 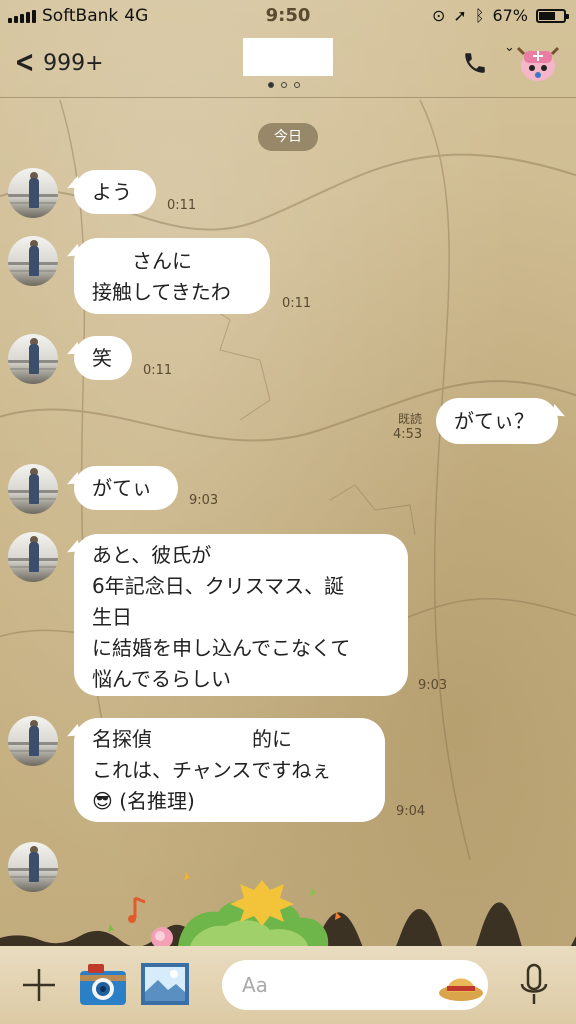 I want to click on message-bubble-sent: がてぃ？, so click(x=497, y=421).